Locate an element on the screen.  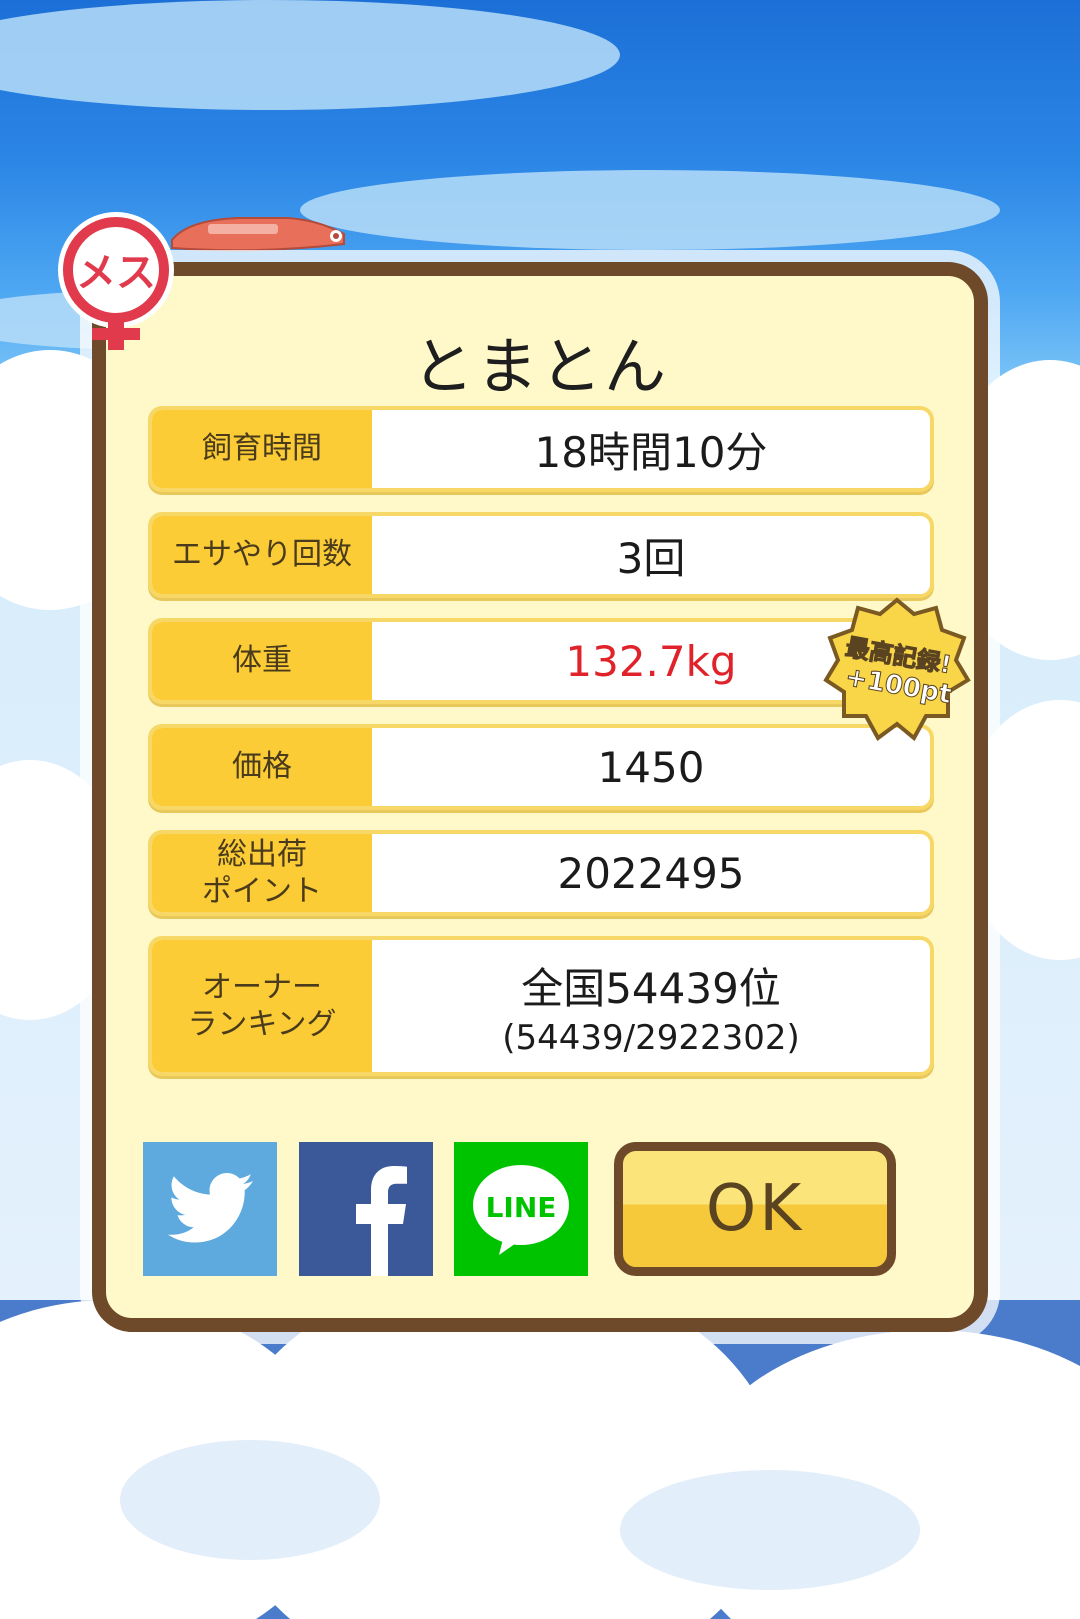
stat-label: 総出荷 ポイント is located at coordinates (262, 873).